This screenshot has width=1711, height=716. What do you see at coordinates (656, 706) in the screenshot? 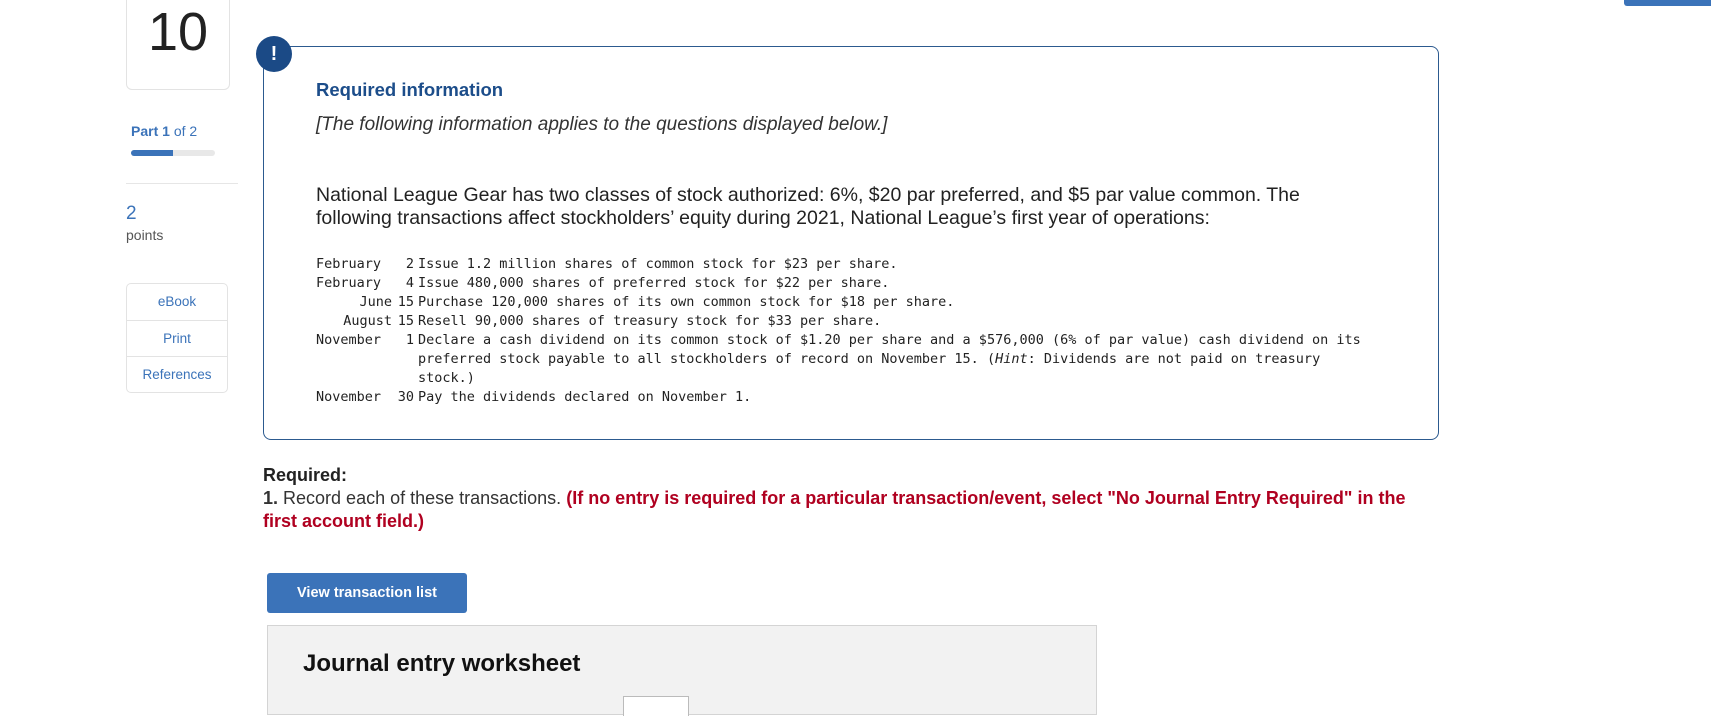
I see `worksheet-tab` at bounding box center [656, 706].